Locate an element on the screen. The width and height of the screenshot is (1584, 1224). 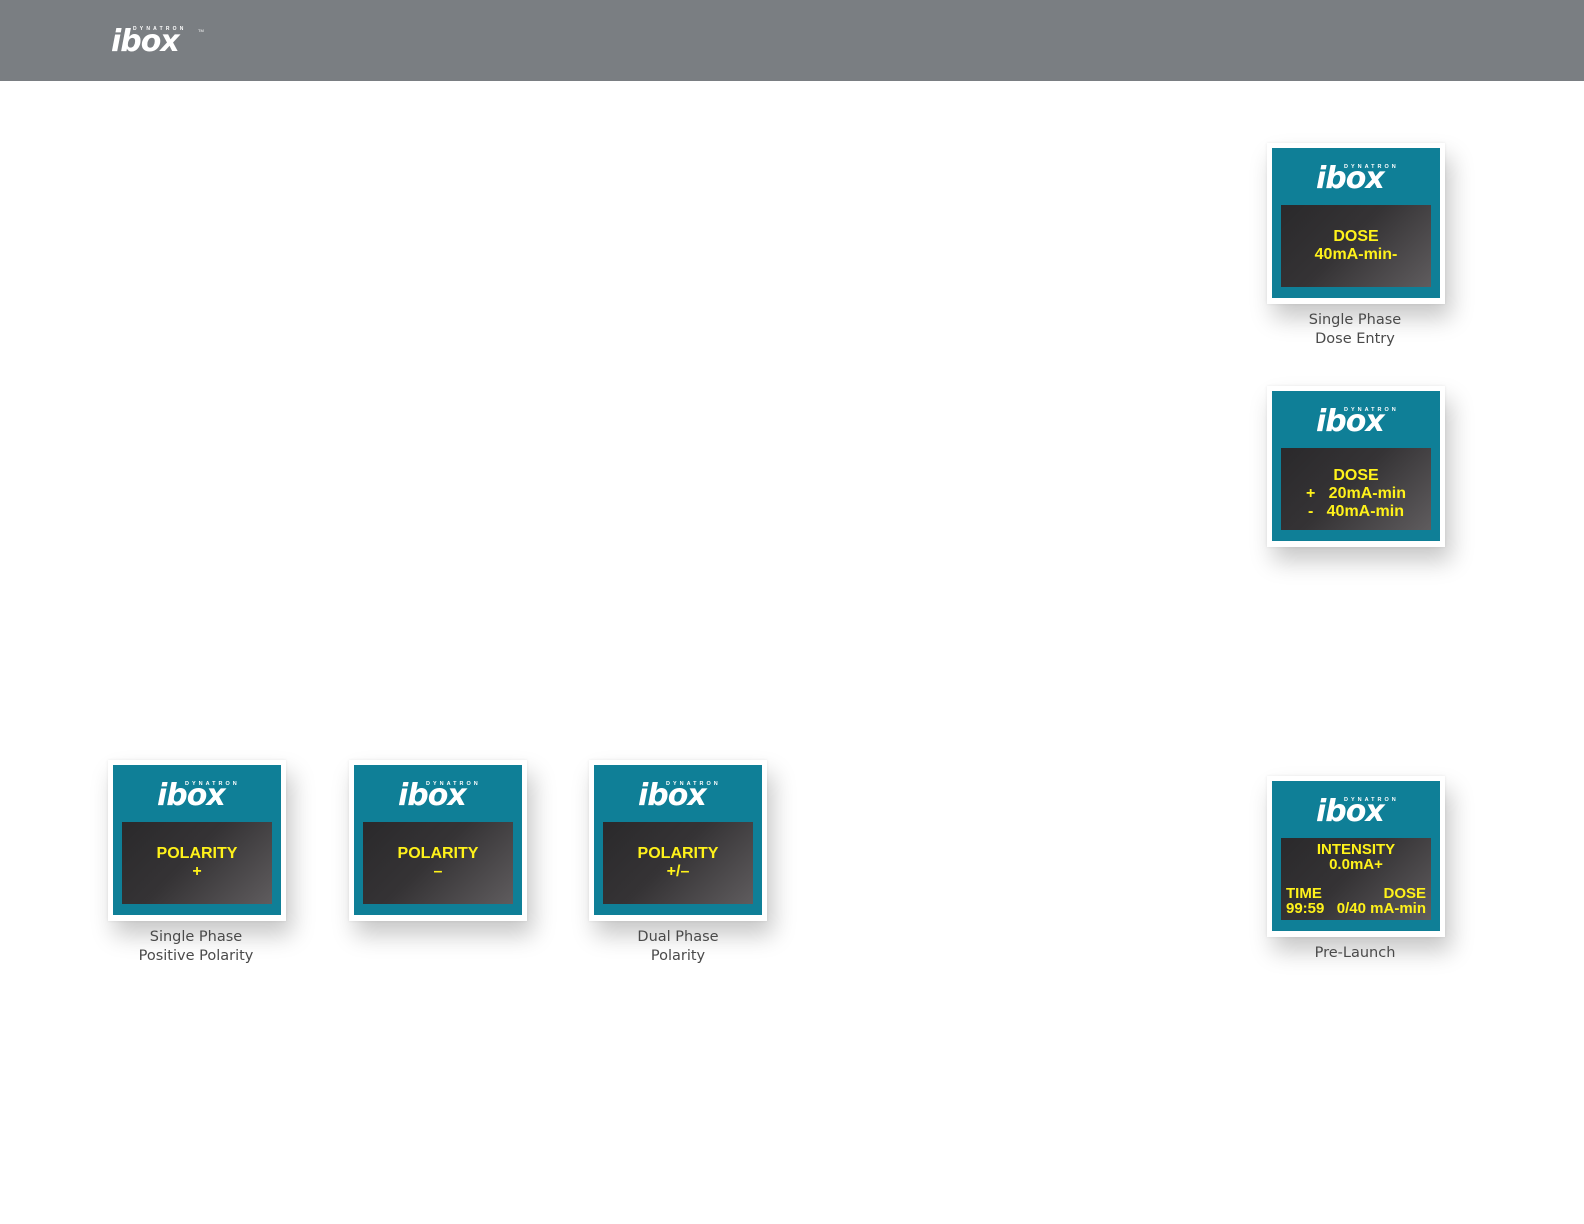
panel-polarity-dual: DYNATRON ibox POLARITY +/– is located at coordinates (678, 840).